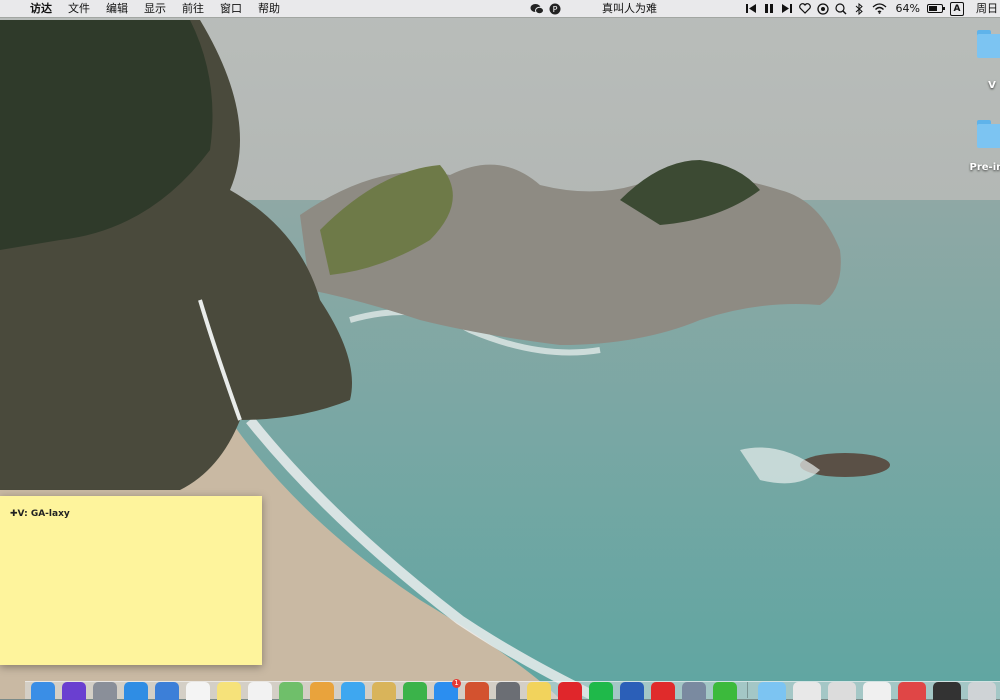 Image resolution: width=1000 pixels, height=700 pixels. What do you see at coordinates (985, 8) in the screenshot?
I see `menu-clock: 周日` at bounding box center [985, 8].